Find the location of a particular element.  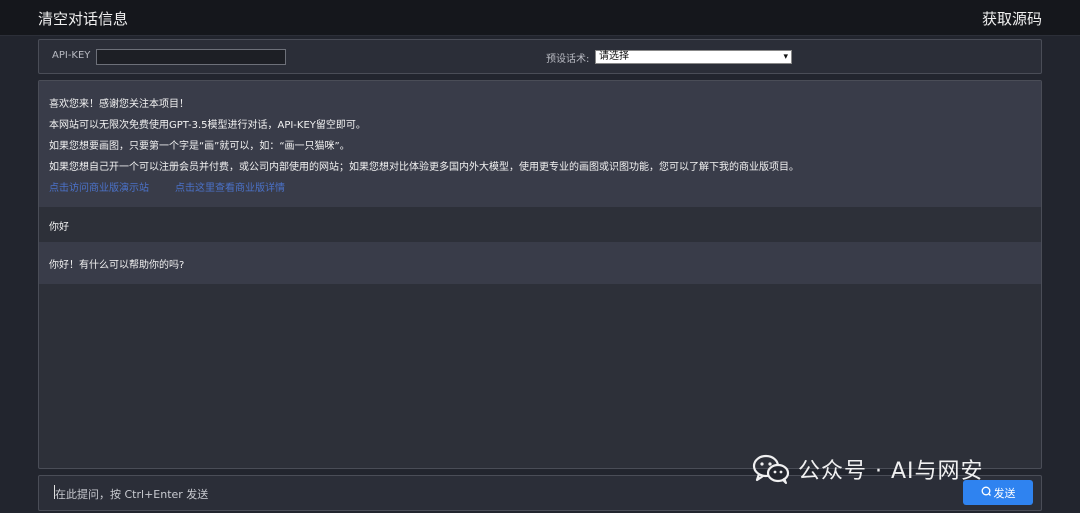

clear-chat-button: 清空对话信息 is located at coordinates (83, 18).